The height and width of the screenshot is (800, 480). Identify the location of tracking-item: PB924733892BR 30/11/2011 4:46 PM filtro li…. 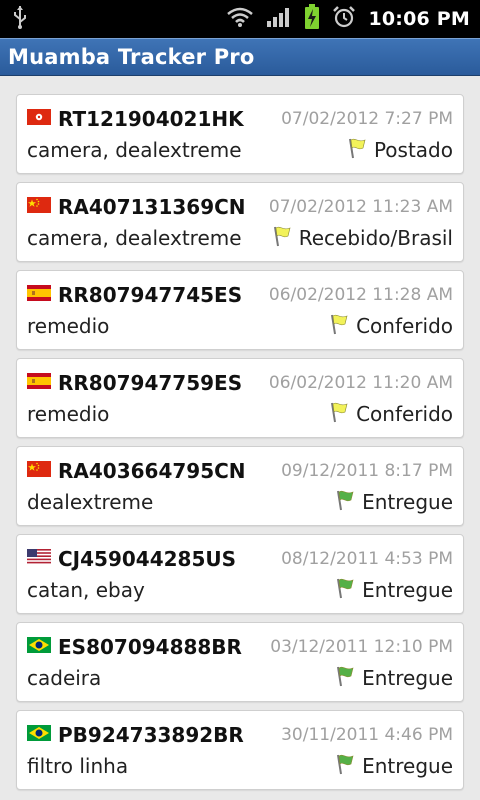
(240, 750).